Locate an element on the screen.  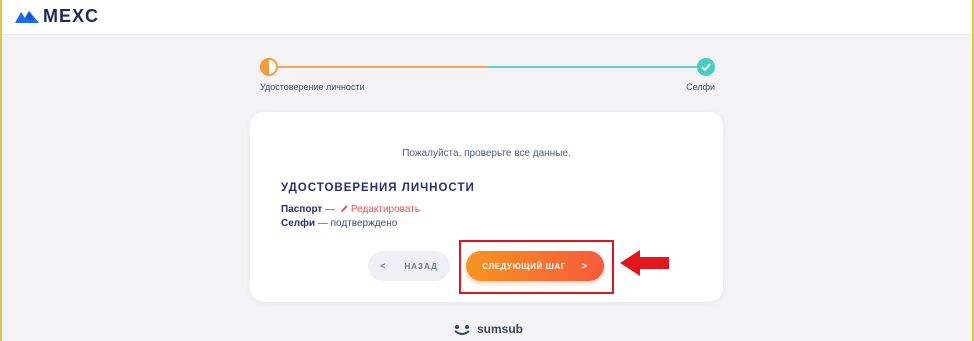
sumsub-brand: sumsub is located at coordinates (487, 329).